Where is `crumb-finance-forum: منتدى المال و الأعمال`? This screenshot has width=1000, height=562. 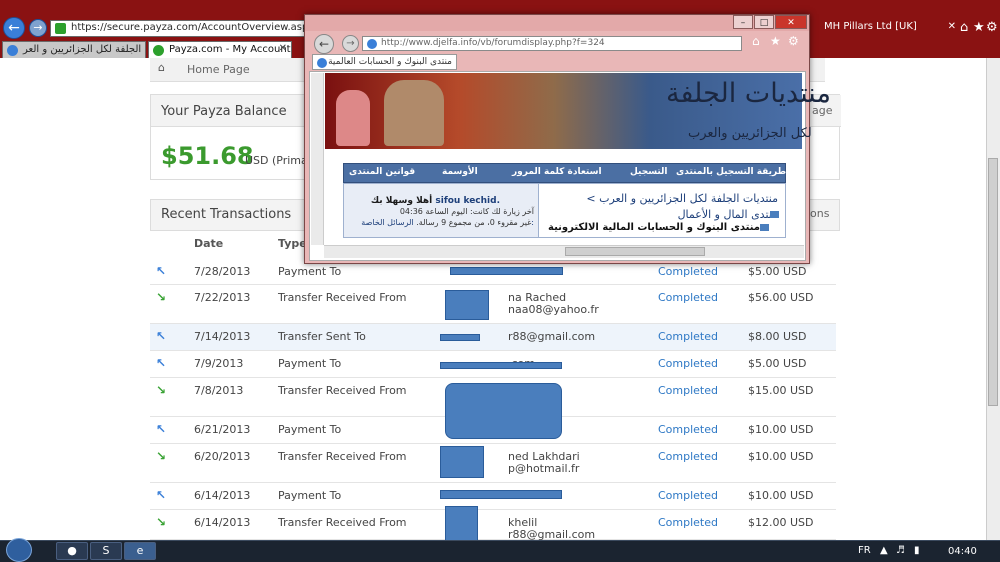
crumb-finance-forum: منتدى المال و الأعمال is located at coordinates (728, 214).